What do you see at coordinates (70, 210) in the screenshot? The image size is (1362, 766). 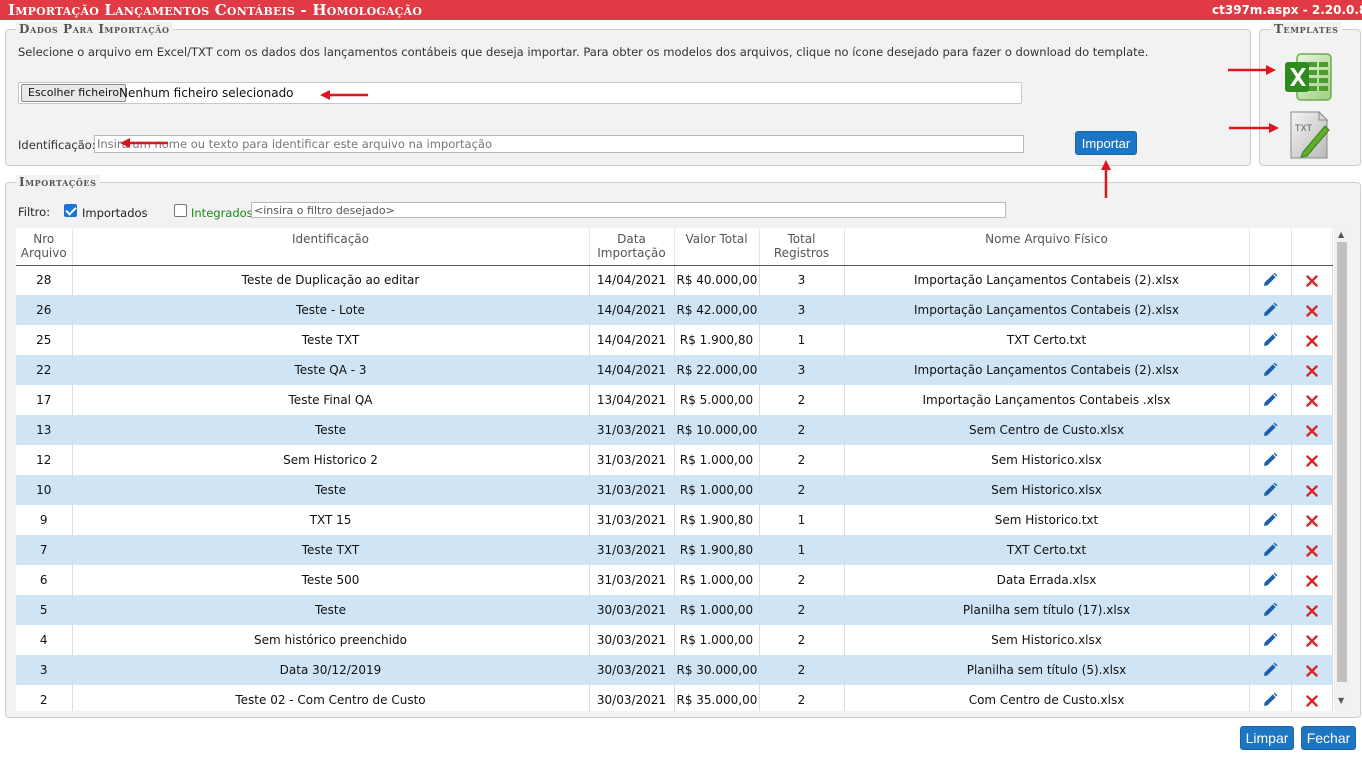 I see `importados-checkbox` at bounding box center [70, 210].